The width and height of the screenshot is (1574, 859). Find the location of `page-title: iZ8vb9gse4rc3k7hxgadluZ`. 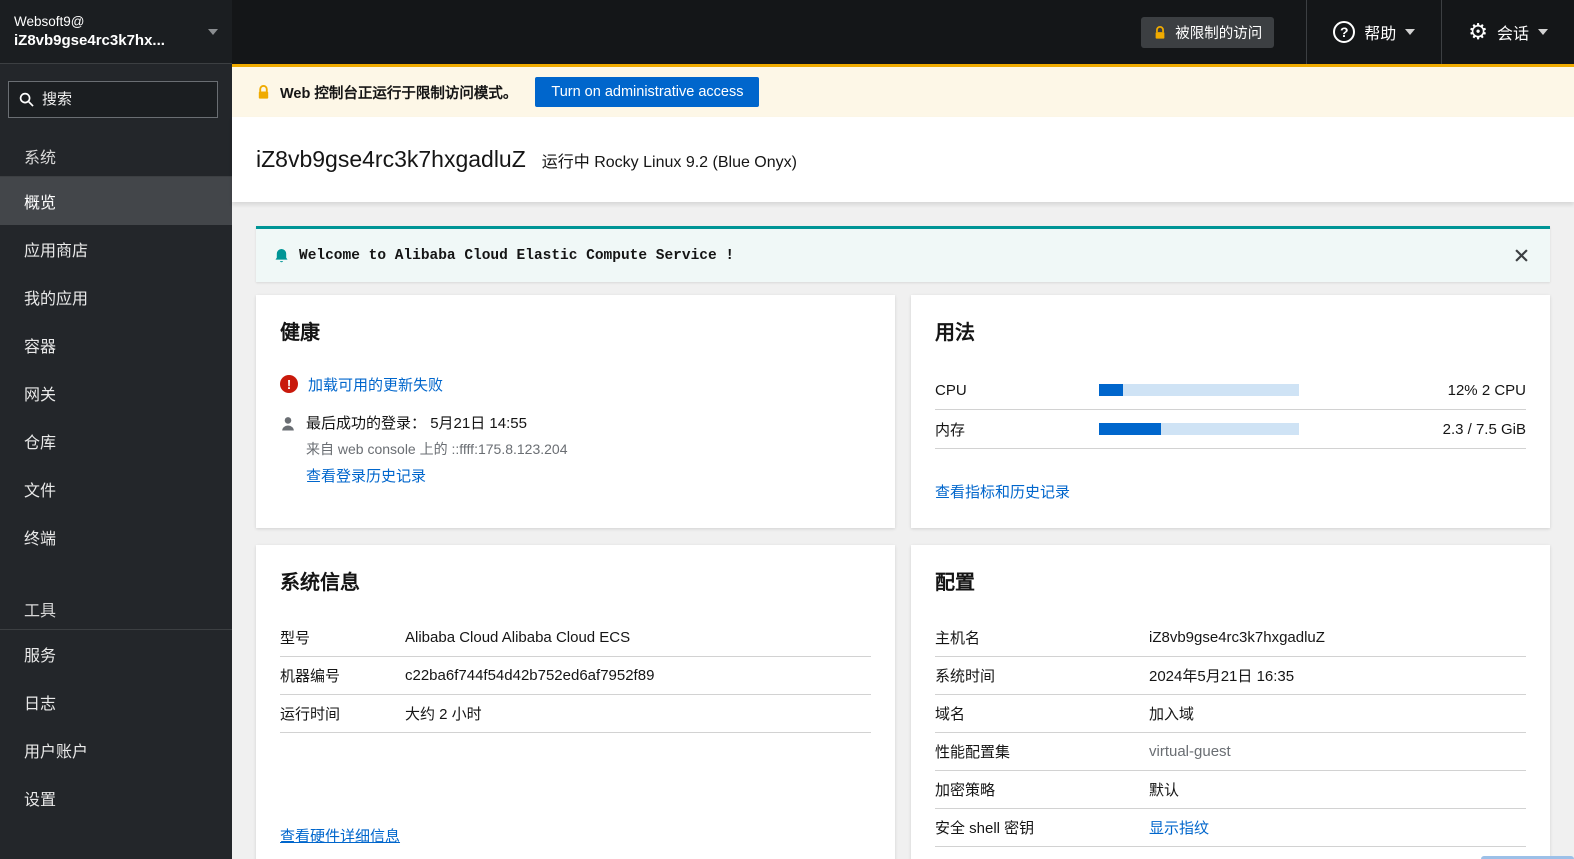

page-title: iZ8vb9gse4rc3k7hxgadluZ is located at coordinates (391, 159).